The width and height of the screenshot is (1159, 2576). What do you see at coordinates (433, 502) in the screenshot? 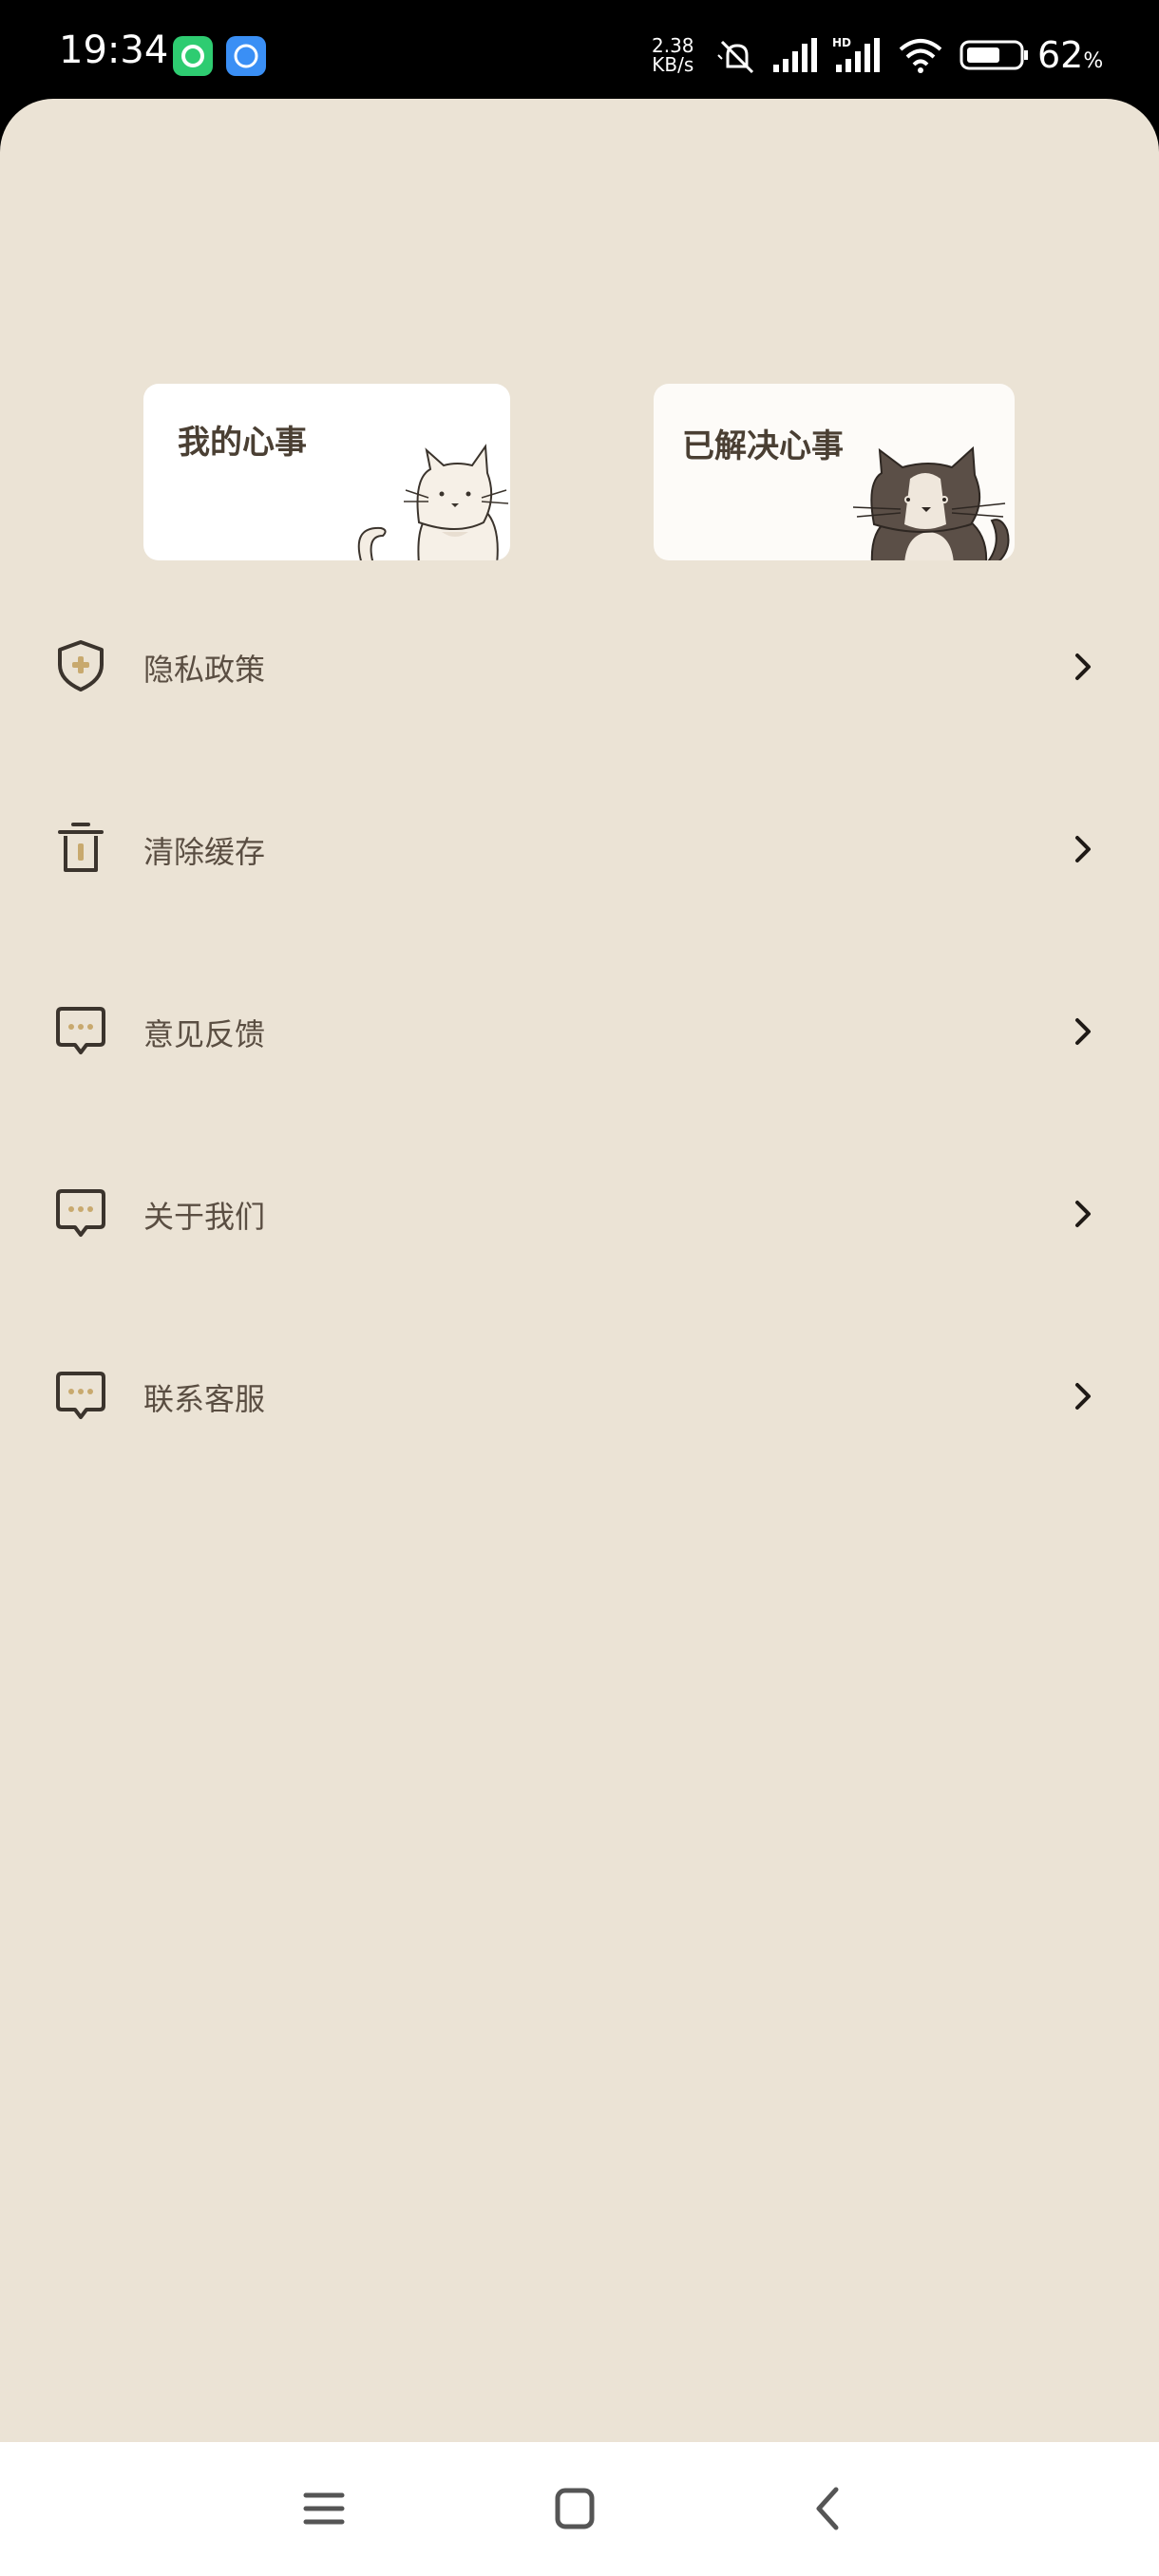
I see `white-cat-illustration` at bounding box center [433, 502].